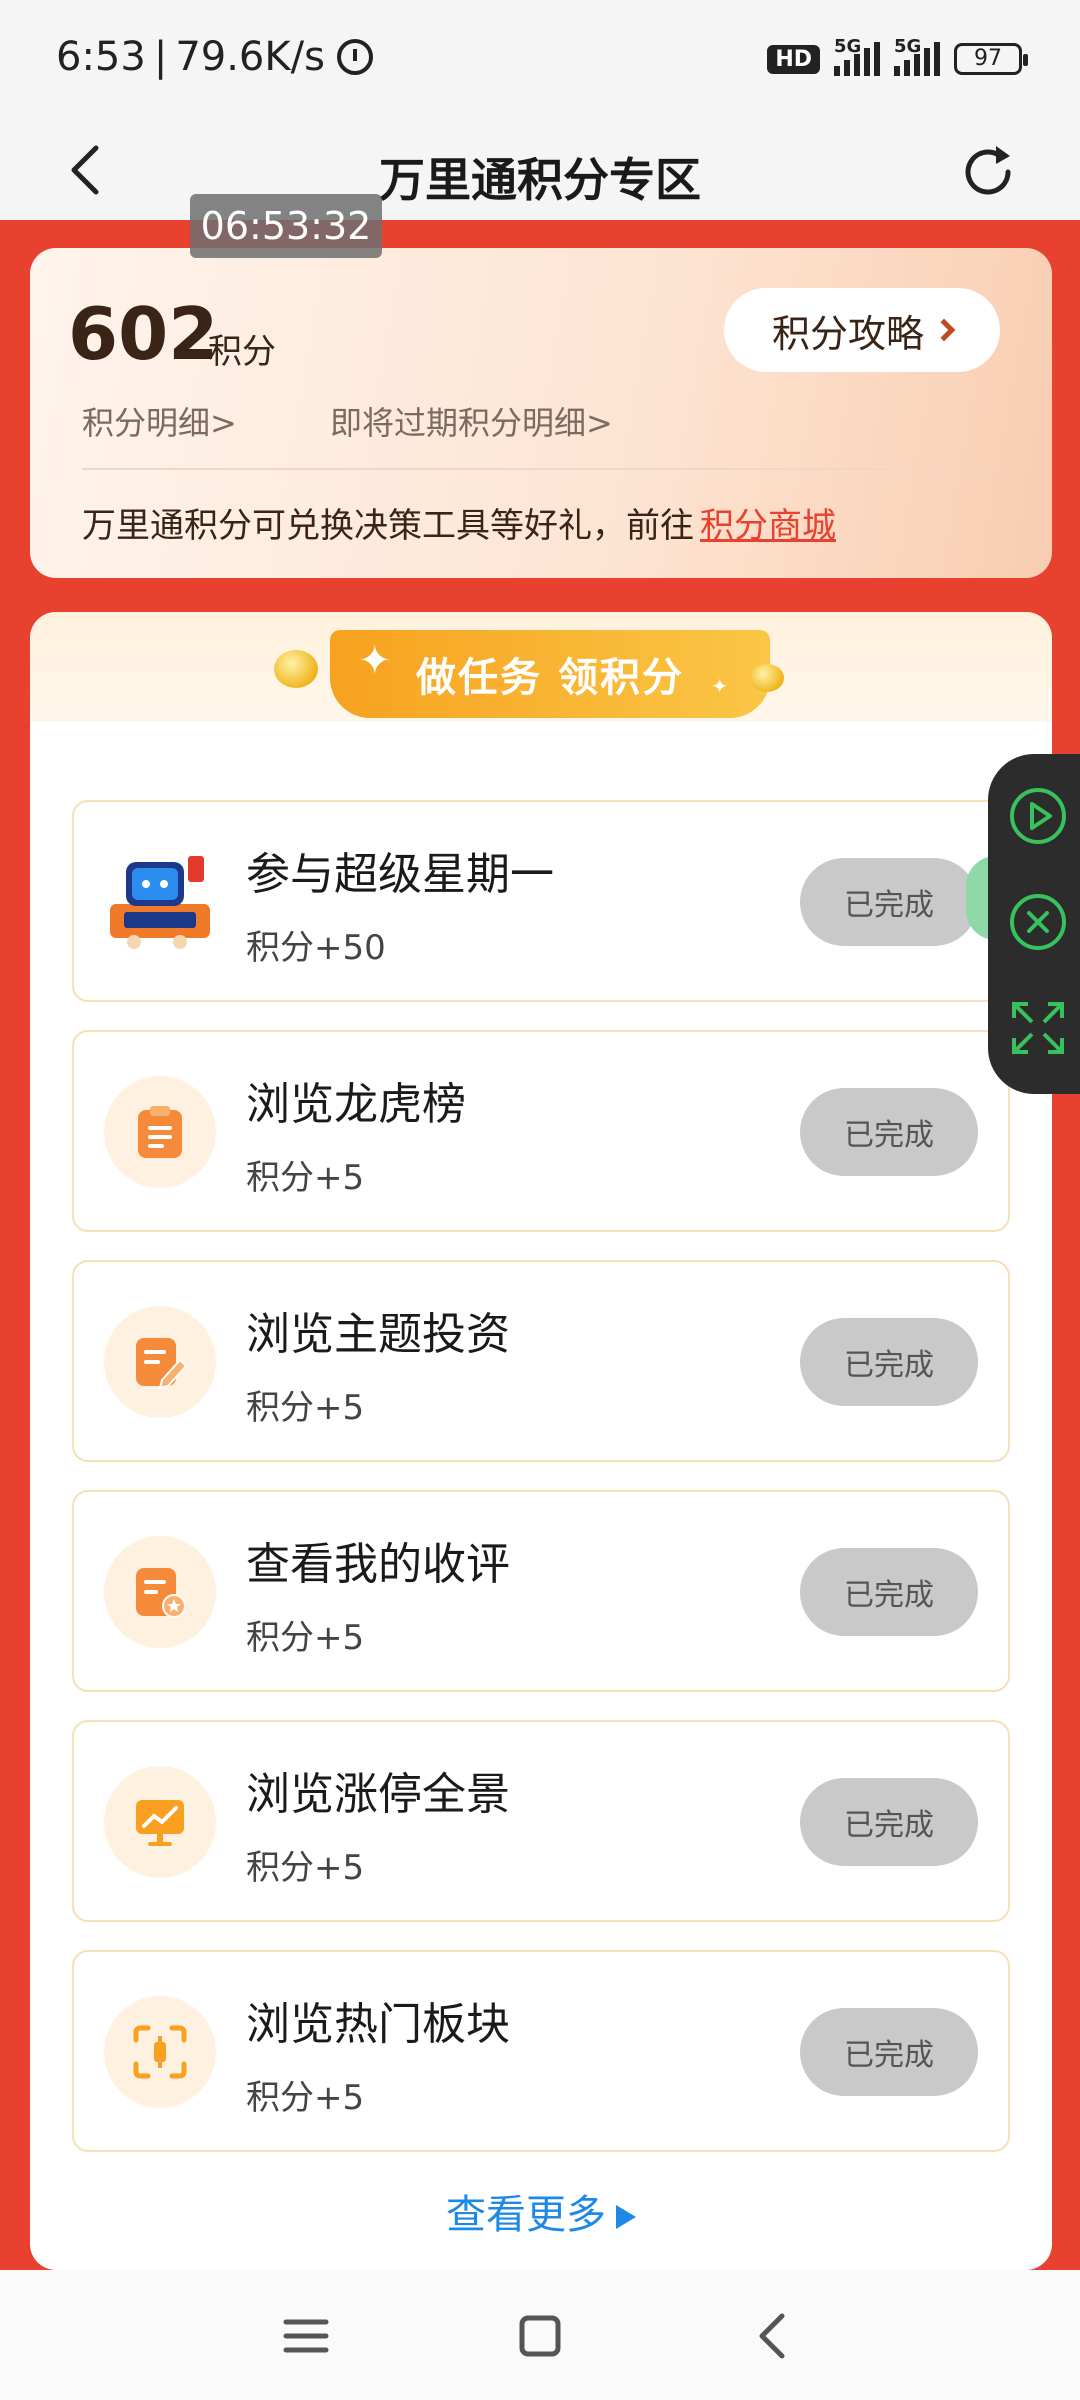 The width and height of the screenshot is (1080, 2400). I want to click on recording-timestamp: 06:53:32, so click(286, 226).